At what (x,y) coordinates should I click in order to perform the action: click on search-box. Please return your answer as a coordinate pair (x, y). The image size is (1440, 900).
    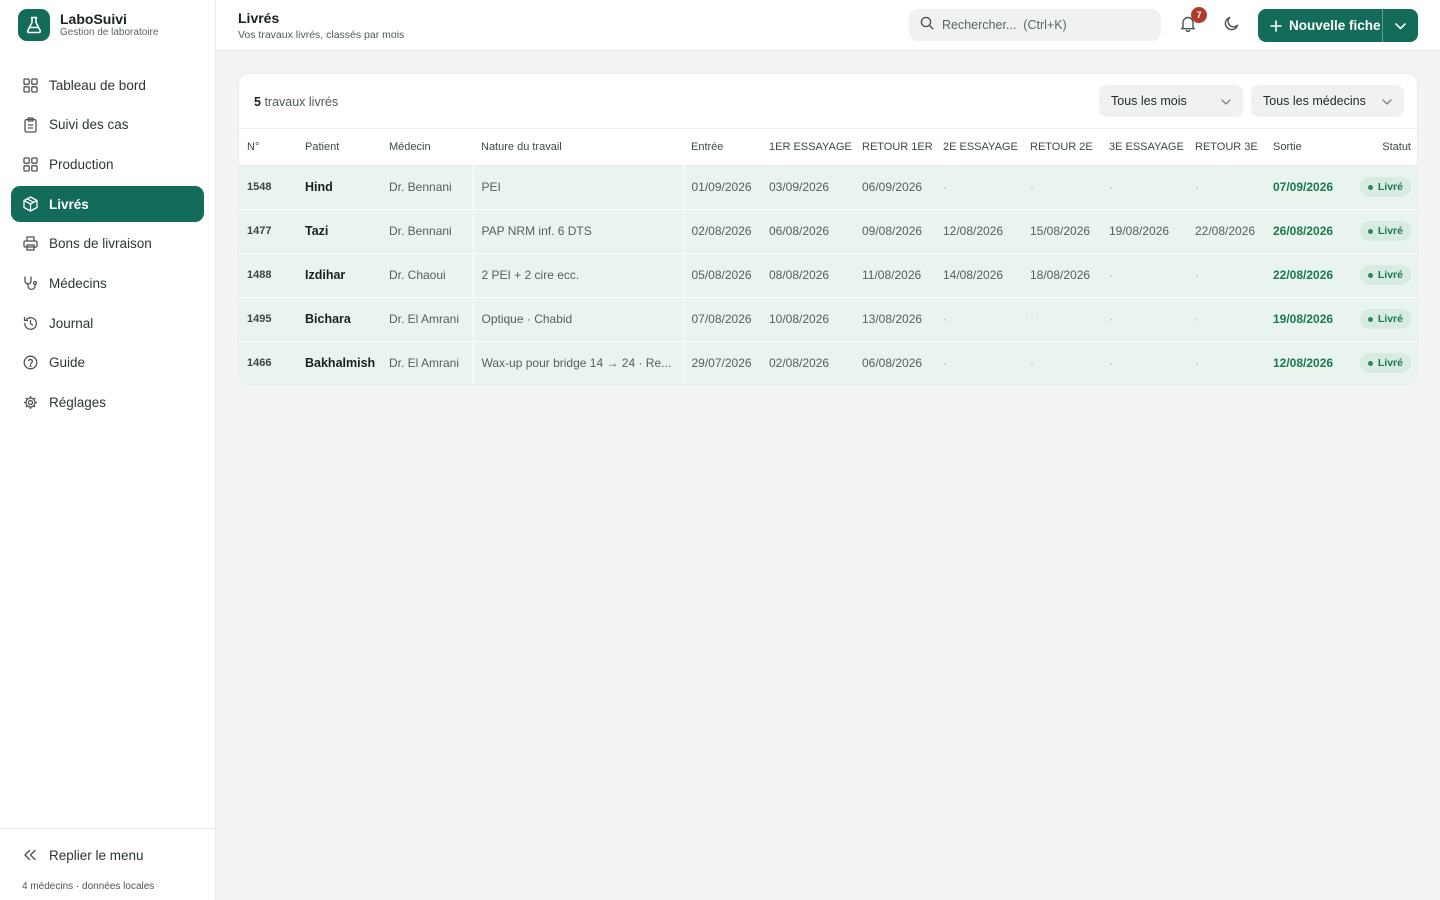
    Looking at the image, I should click on (1035, 25).